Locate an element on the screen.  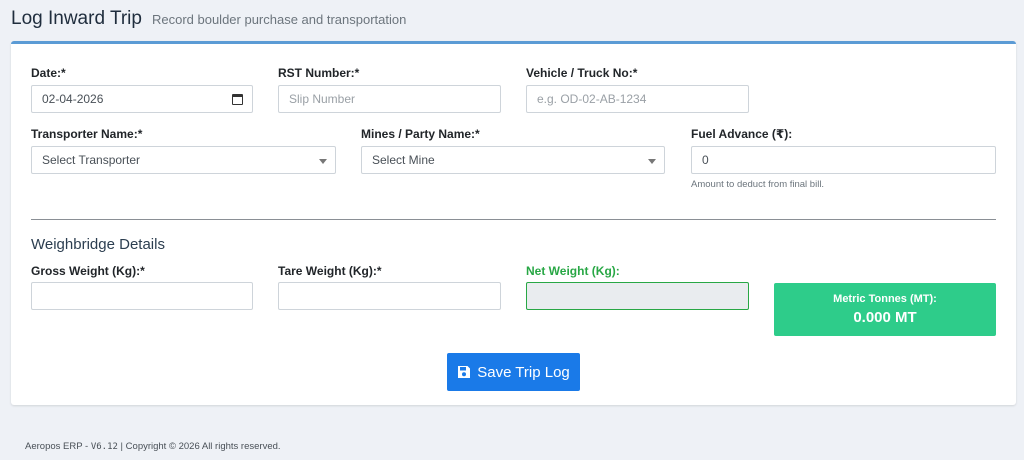
transporter-select: Select Transporter is located at coordinates (183, 160).